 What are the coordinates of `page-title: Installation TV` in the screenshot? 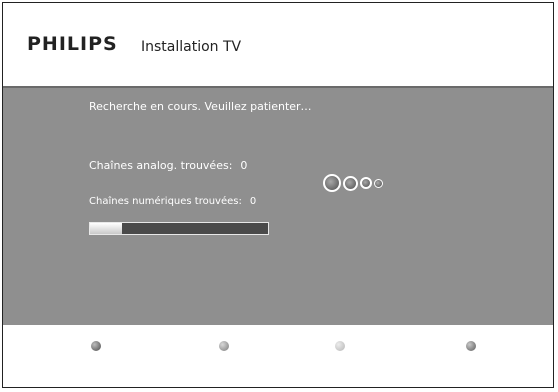 It's located at (191, 47).